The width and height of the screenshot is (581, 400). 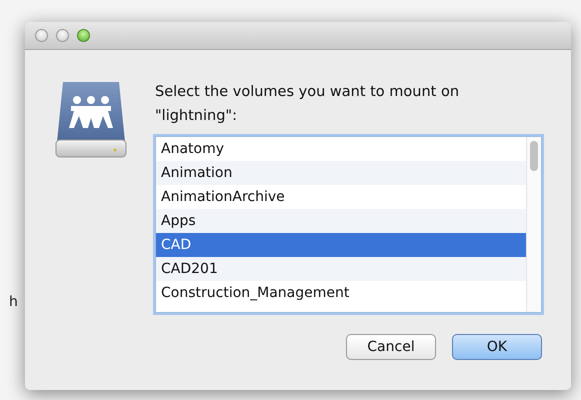 What do you see at coordinates (497, 347) in the screenshot?
I see `ok-button: OK` at bounding box center [497, 347].